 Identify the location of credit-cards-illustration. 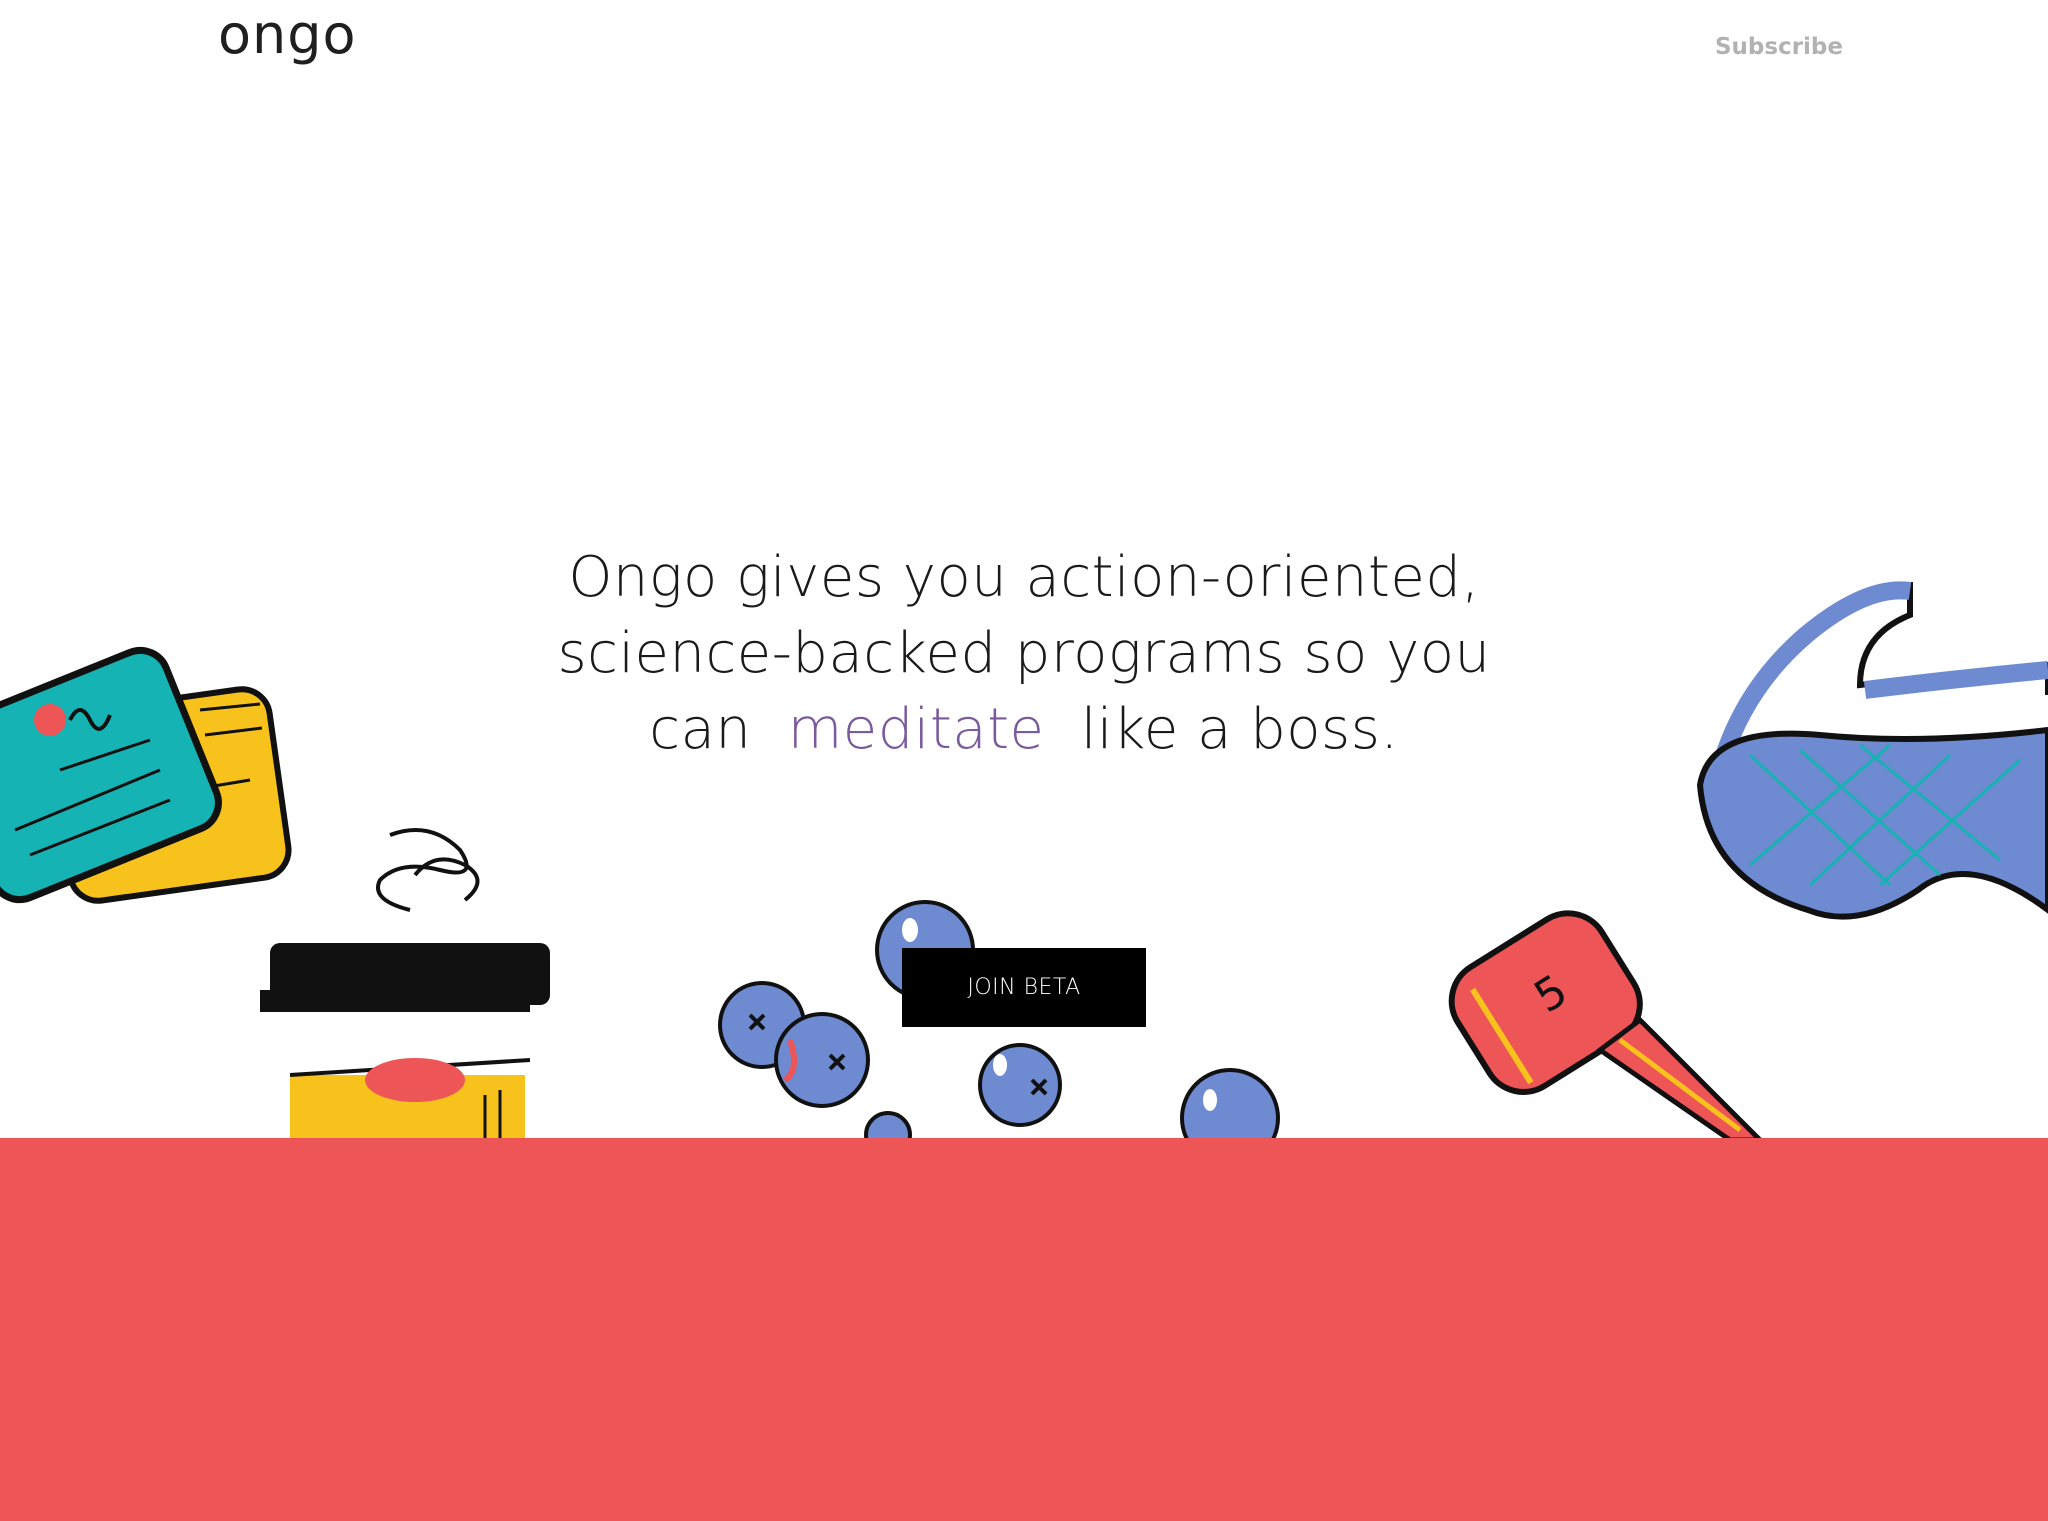
(146, 775).